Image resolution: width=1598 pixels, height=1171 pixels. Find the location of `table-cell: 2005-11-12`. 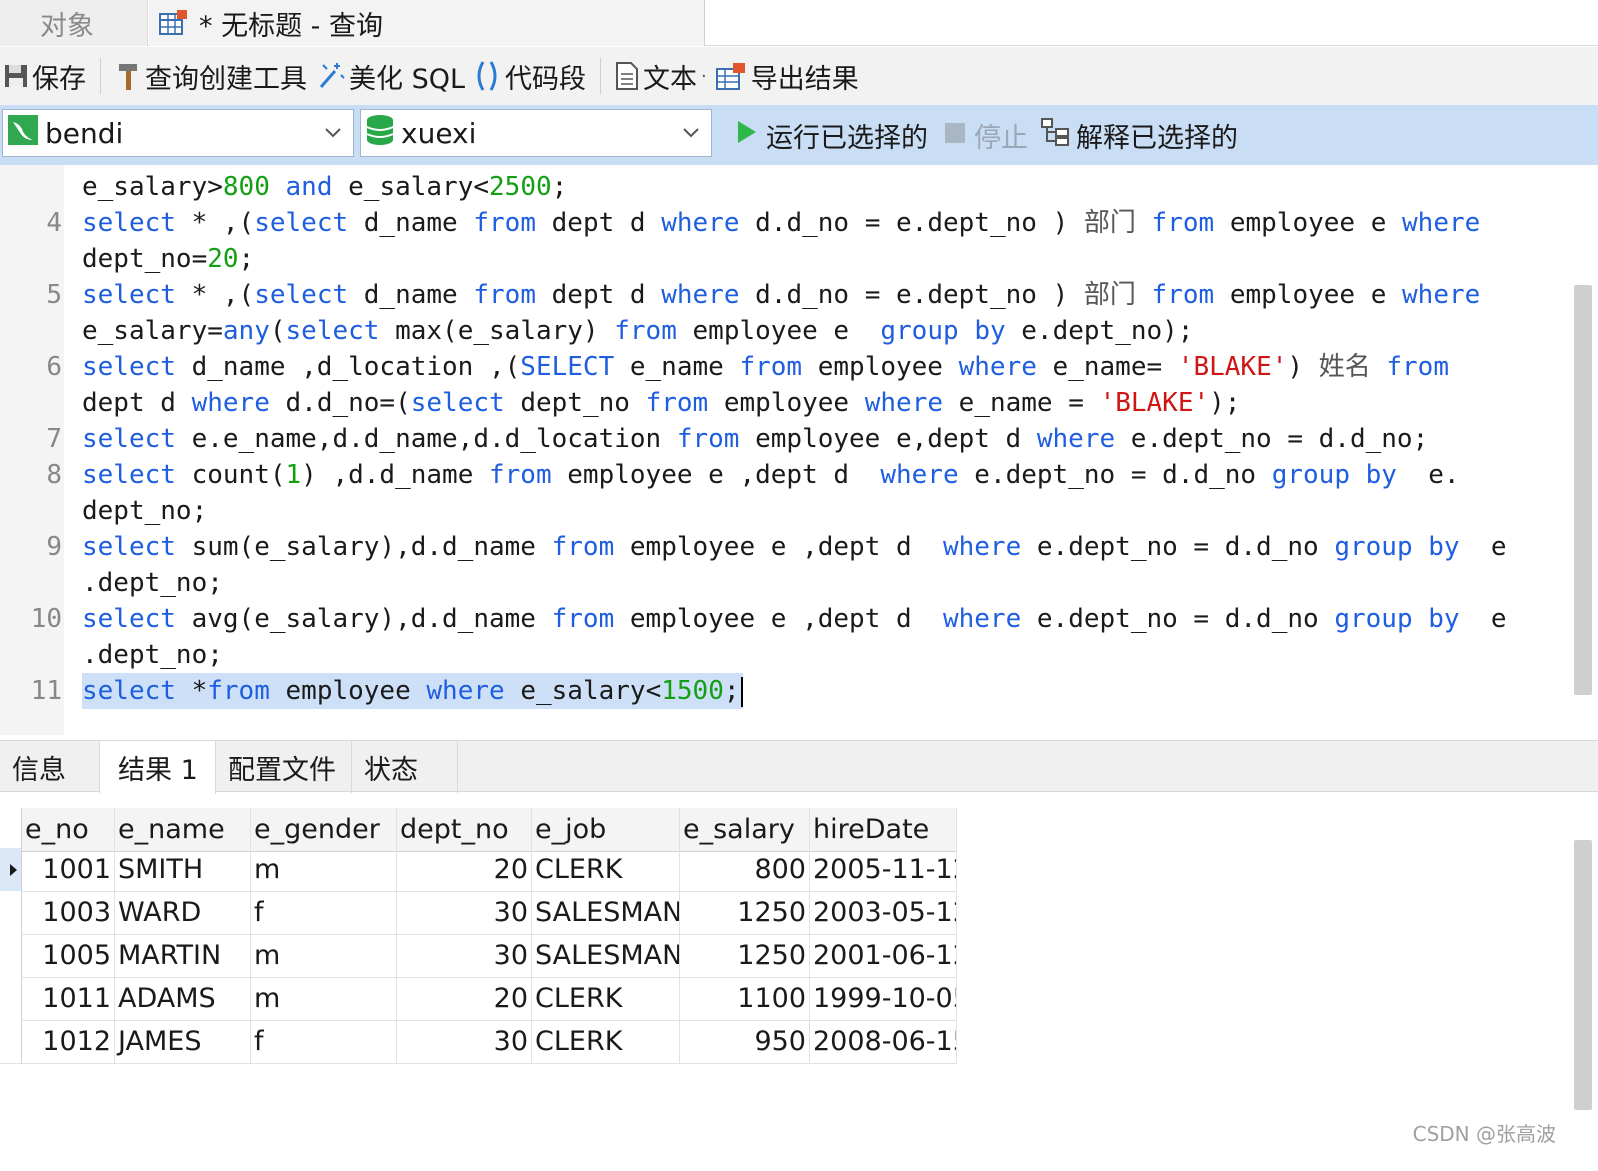

table-cell: 2005-11-12 is located at coordinates (883, 870).